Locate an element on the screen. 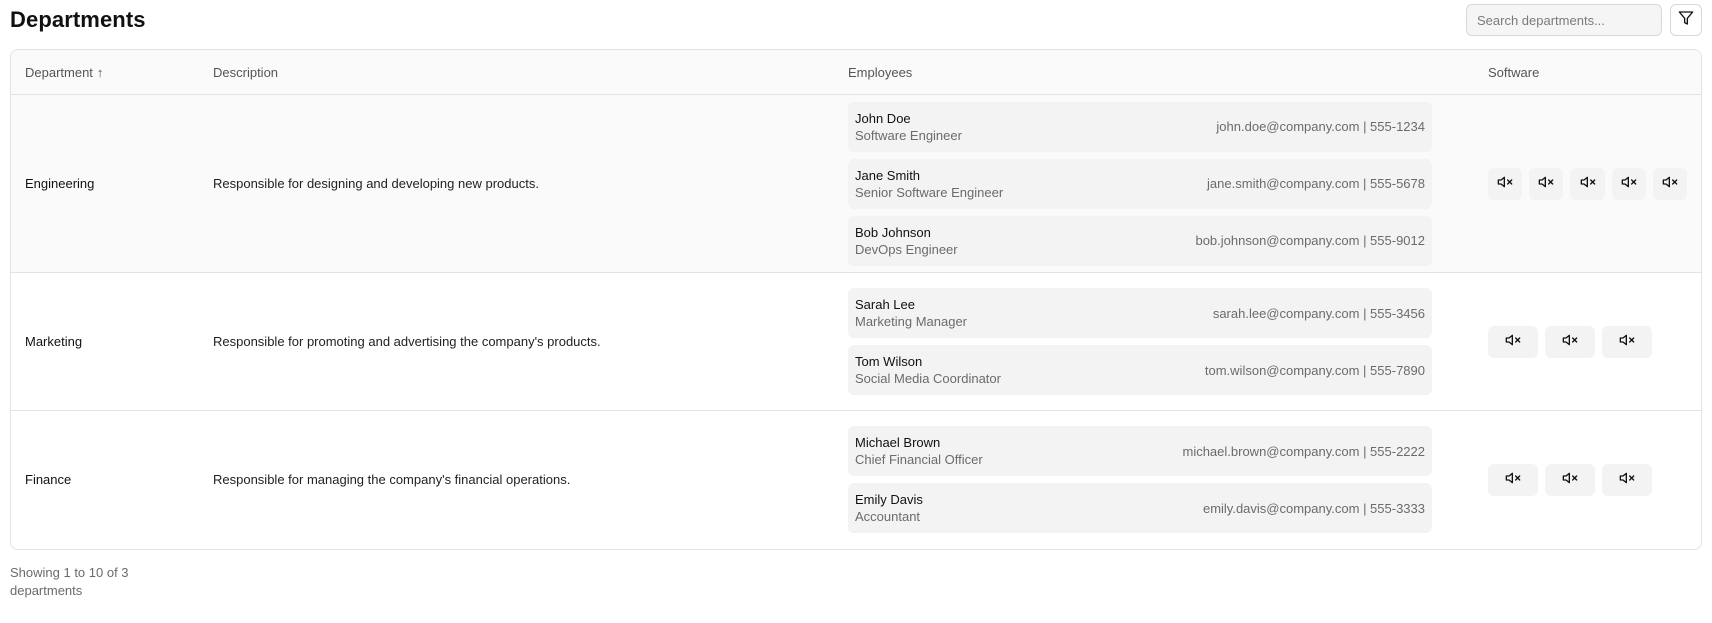 This screenshot has height=623, width=1712. department-name: Engineering is located at coordinates (60, 183).